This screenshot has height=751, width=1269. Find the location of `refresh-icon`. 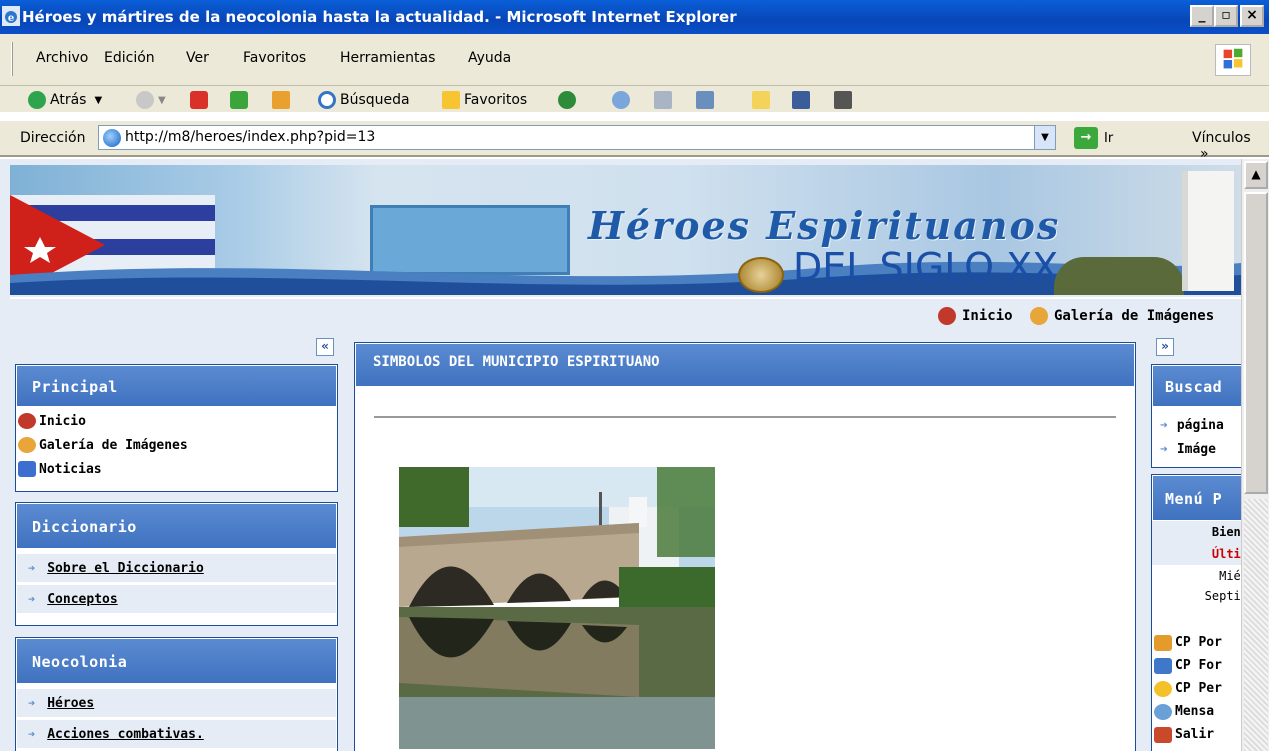

refresh-icon is located at coordinates (239, 100).